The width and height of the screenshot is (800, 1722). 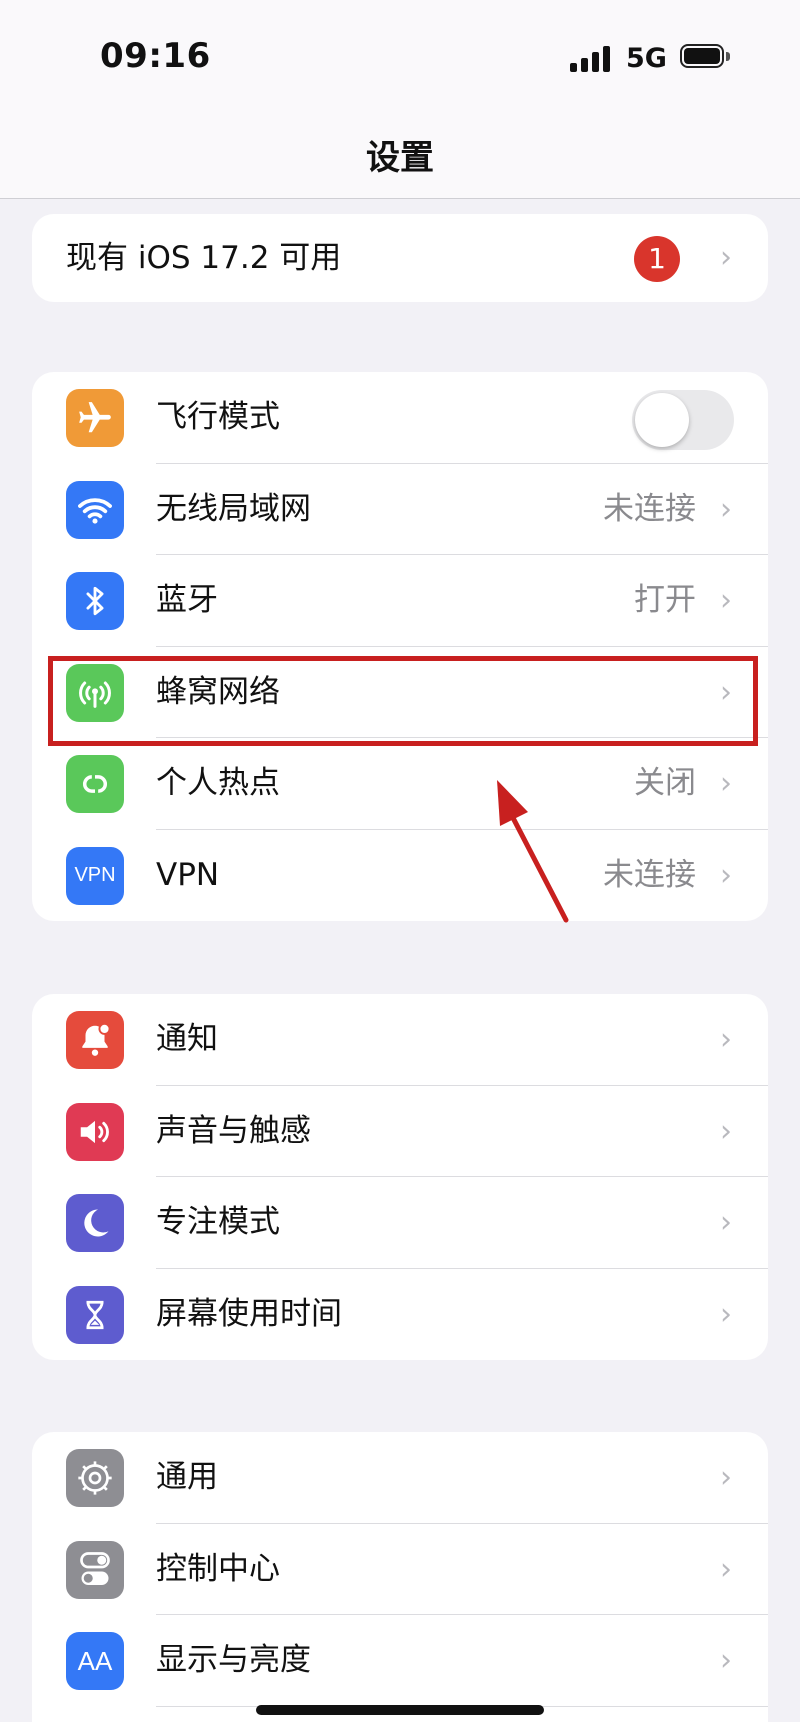 I want to click on ios-update-row: 现有 iOS 17.2 可用 1 ›, so click(x=400, y=258).